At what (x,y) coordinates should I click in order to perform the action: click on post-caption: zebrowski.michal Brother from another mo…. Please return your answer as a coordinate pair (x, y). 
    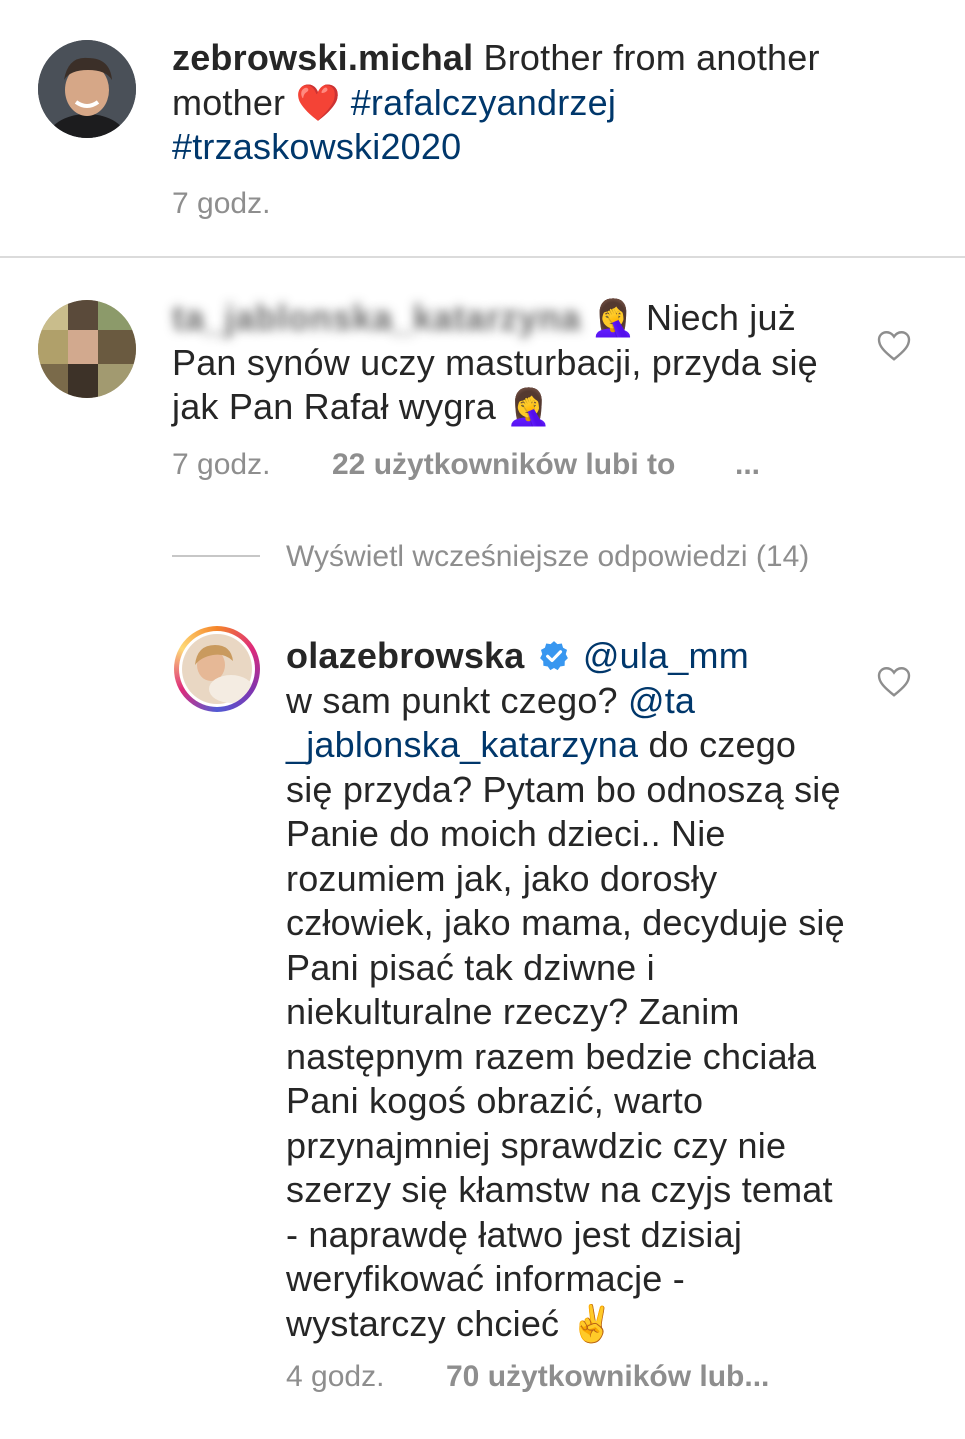
    Looking at the image, I should click on (502, 103).